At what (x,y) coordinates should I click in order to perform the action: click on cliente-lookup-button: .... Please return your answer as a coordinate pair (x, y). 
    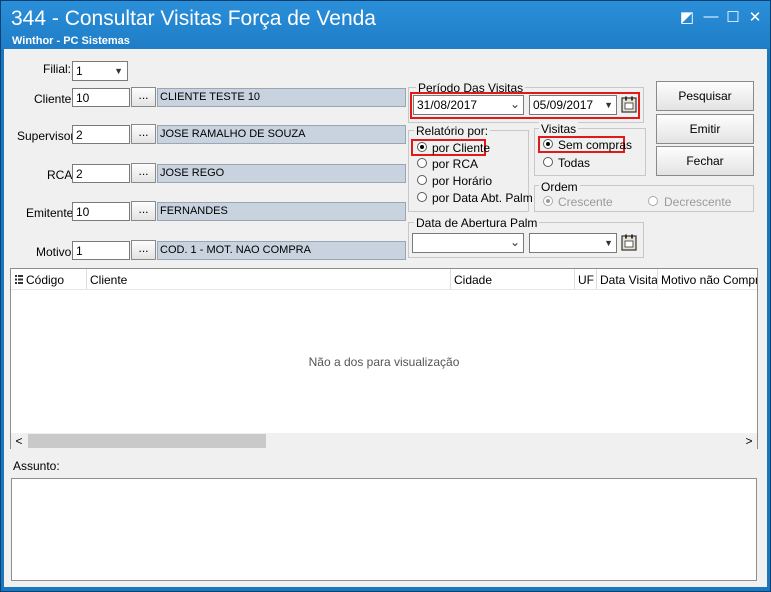
    Looking at the image, I should click on (143, 97).